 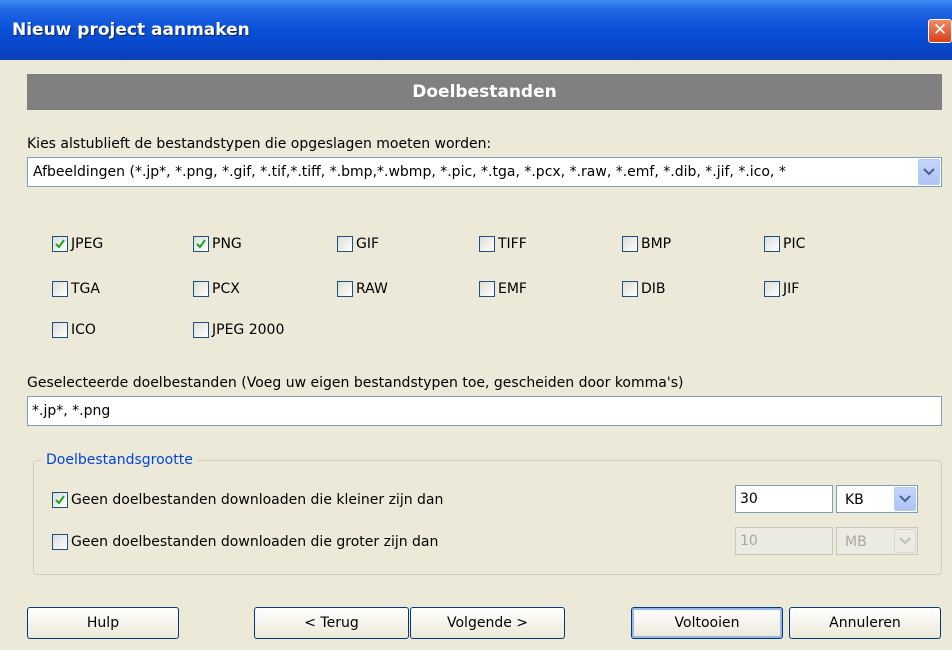 What do you see at coordinates (877, 541) in the screenshot?
I see `max-size-unit-select: MB` at bounding box center [877, 541].